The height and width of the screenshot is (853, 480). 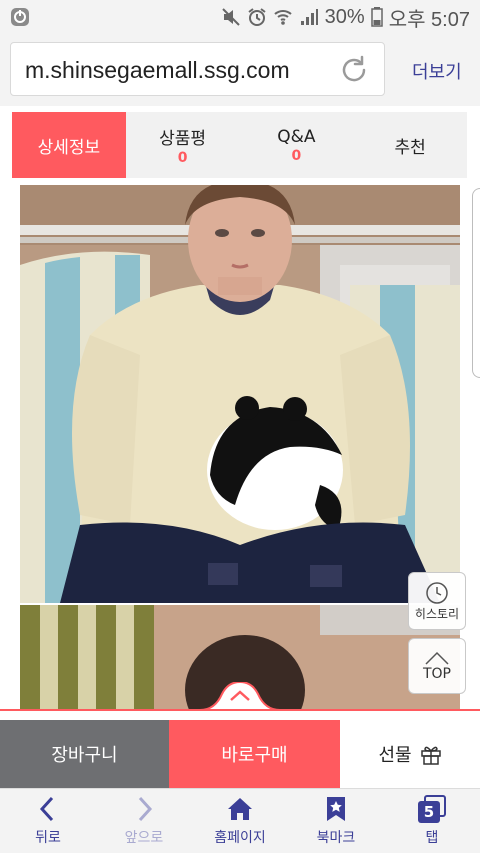 I want to click on browser-toolbar: m.shinsegaemall.ssg.com 더보기, so click(x=240, y=70).